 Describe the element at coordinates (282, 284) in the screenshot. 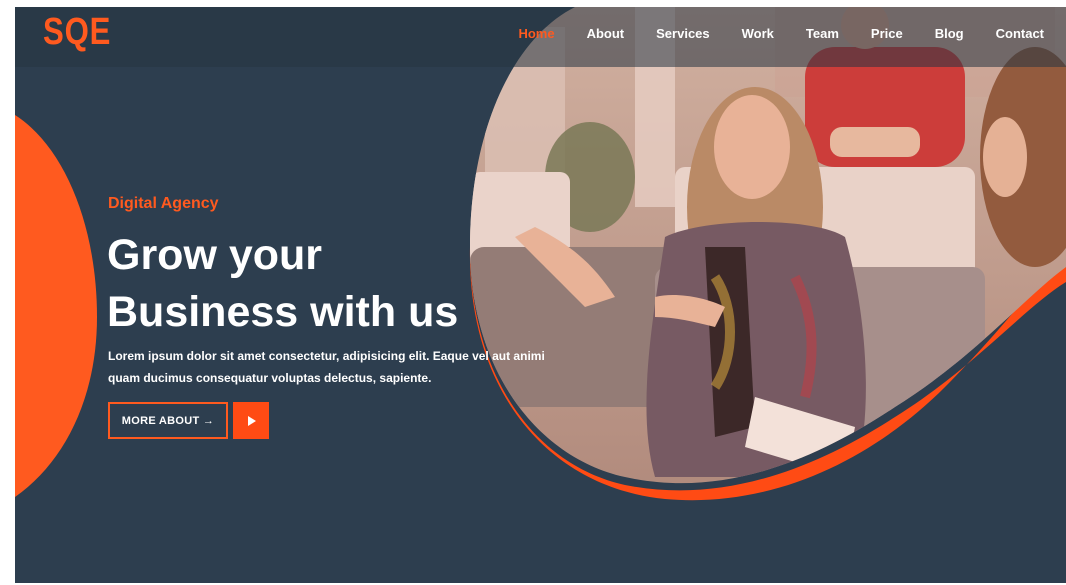

I see `hero-headline: Grow your Business with us` at that location.